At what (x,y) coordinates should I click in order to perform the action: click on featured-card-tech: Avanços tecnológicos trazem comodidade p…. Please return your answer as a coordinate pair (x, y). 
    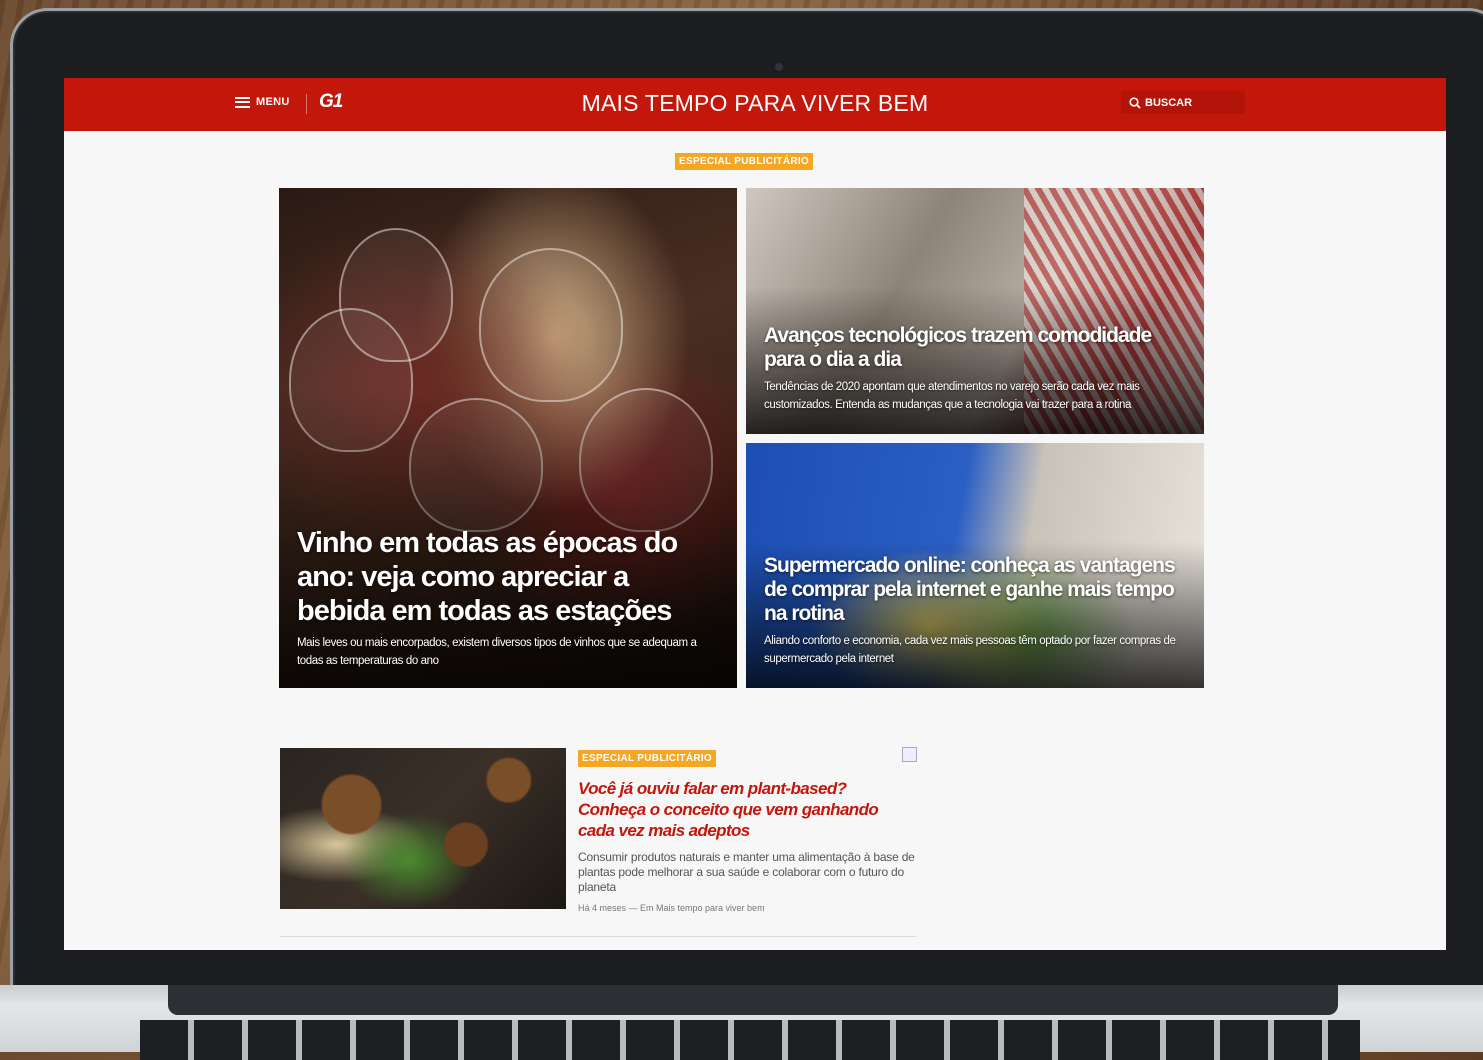
    Looking at the image, I should click on (975, 311).